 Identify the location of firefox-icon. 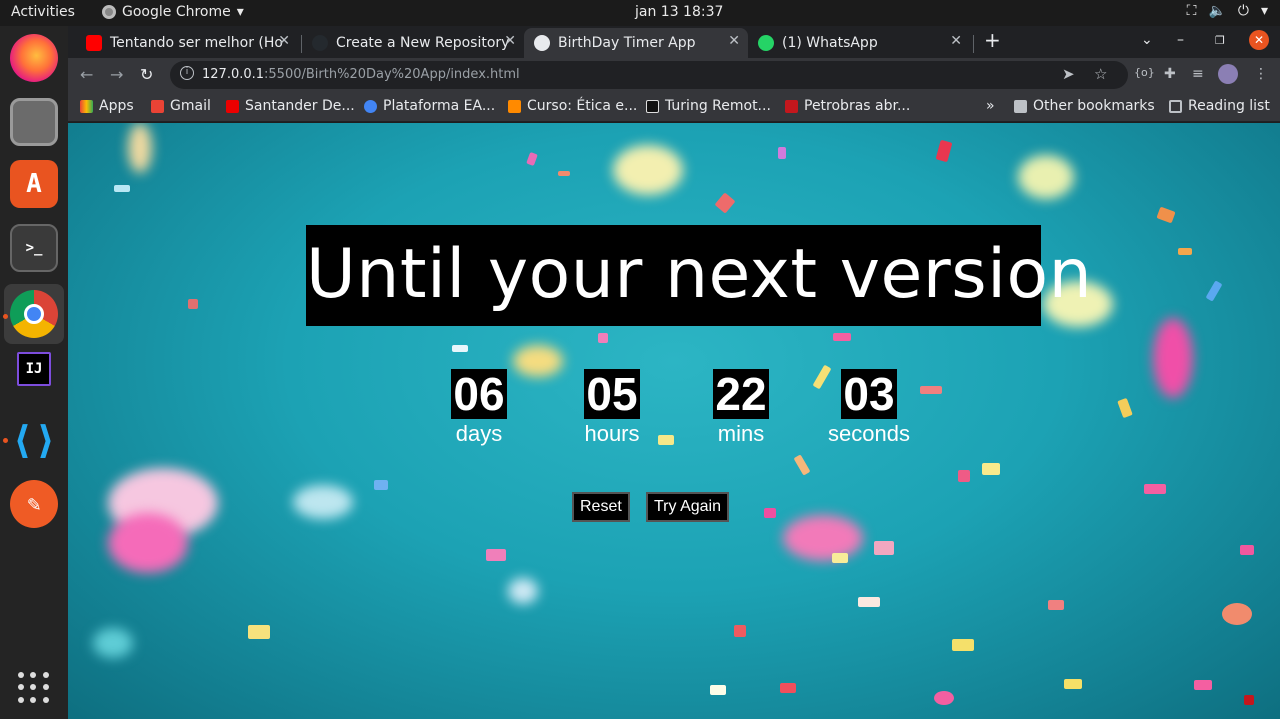
(34, 58).